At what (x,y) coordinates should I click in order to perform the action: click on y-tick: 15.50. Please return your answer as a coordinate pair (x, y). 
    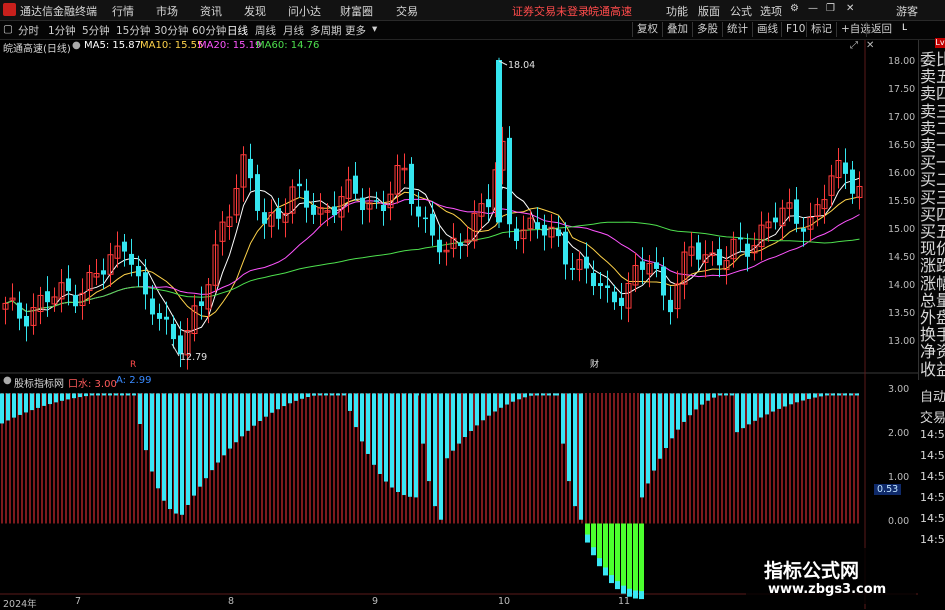
    Looking at the image, I should click on (902, 201).